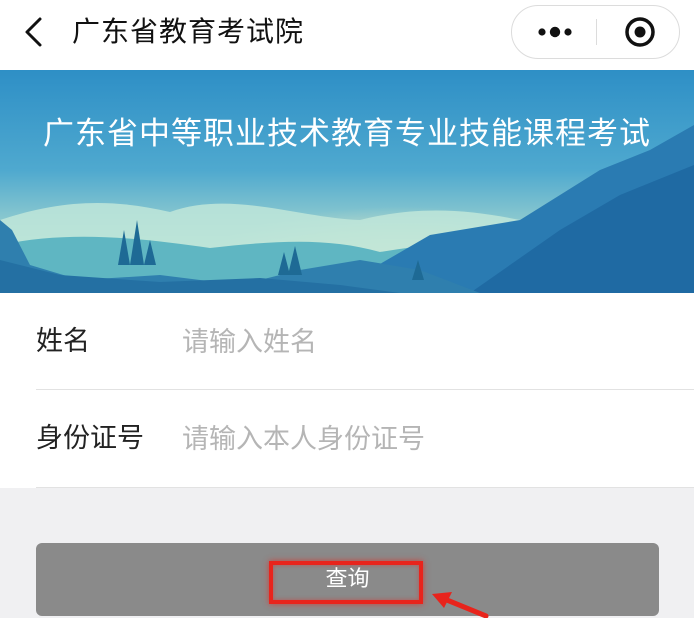  Describe the element at coordinates (460, 605) in the screenshot. I see `annotation-arrow-icon` at that location.